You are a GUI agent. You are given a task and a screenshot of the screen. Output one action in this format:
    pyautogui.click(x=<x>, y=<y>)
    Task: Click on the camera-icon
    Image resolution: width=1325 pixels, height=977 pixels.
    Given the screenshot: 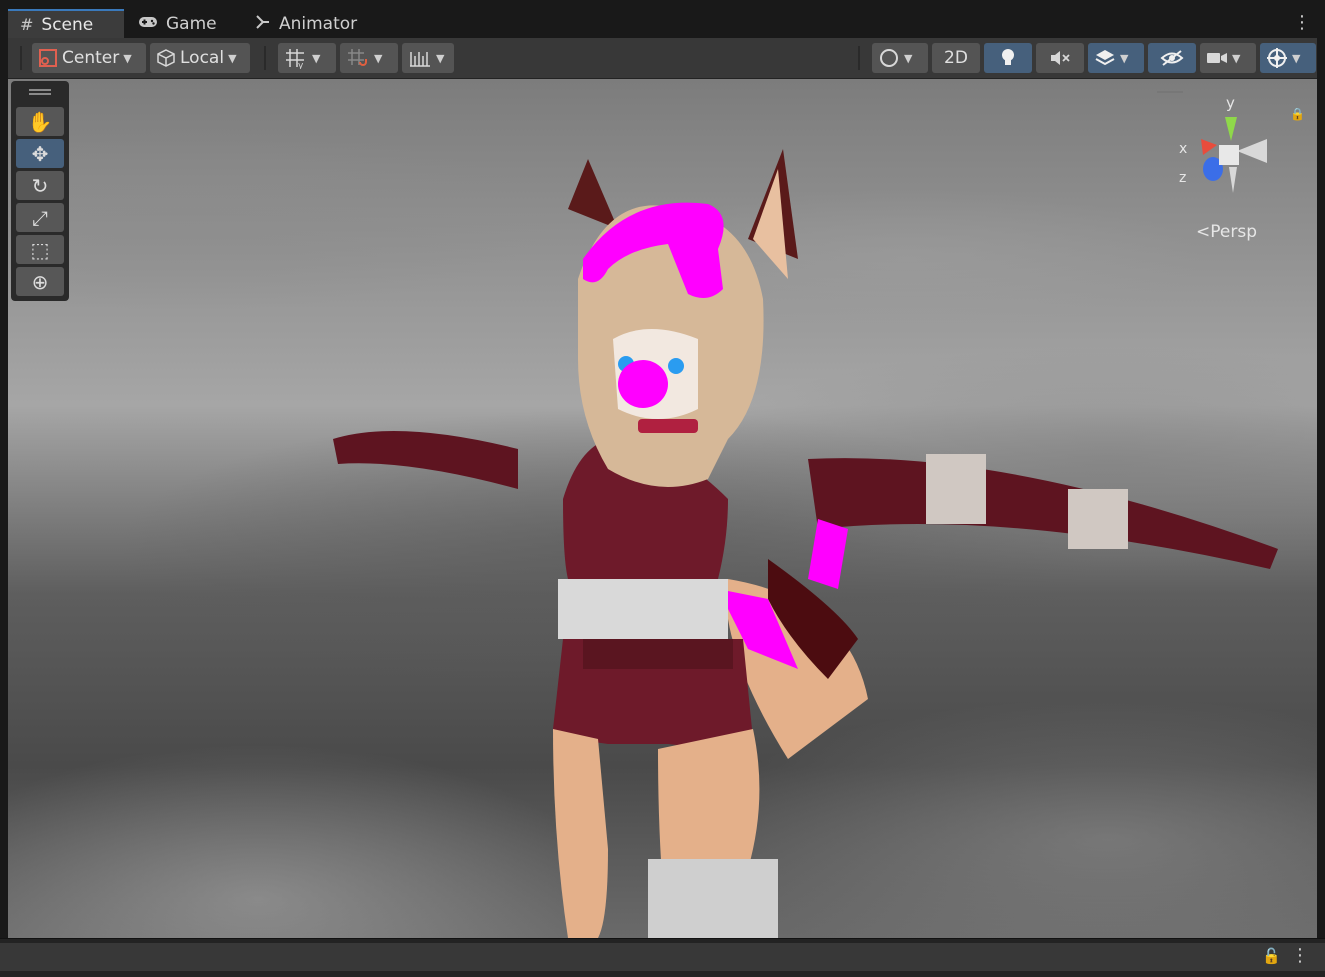 What is the action you would take?
    pyautogui.click(x=1217, y=58)
    